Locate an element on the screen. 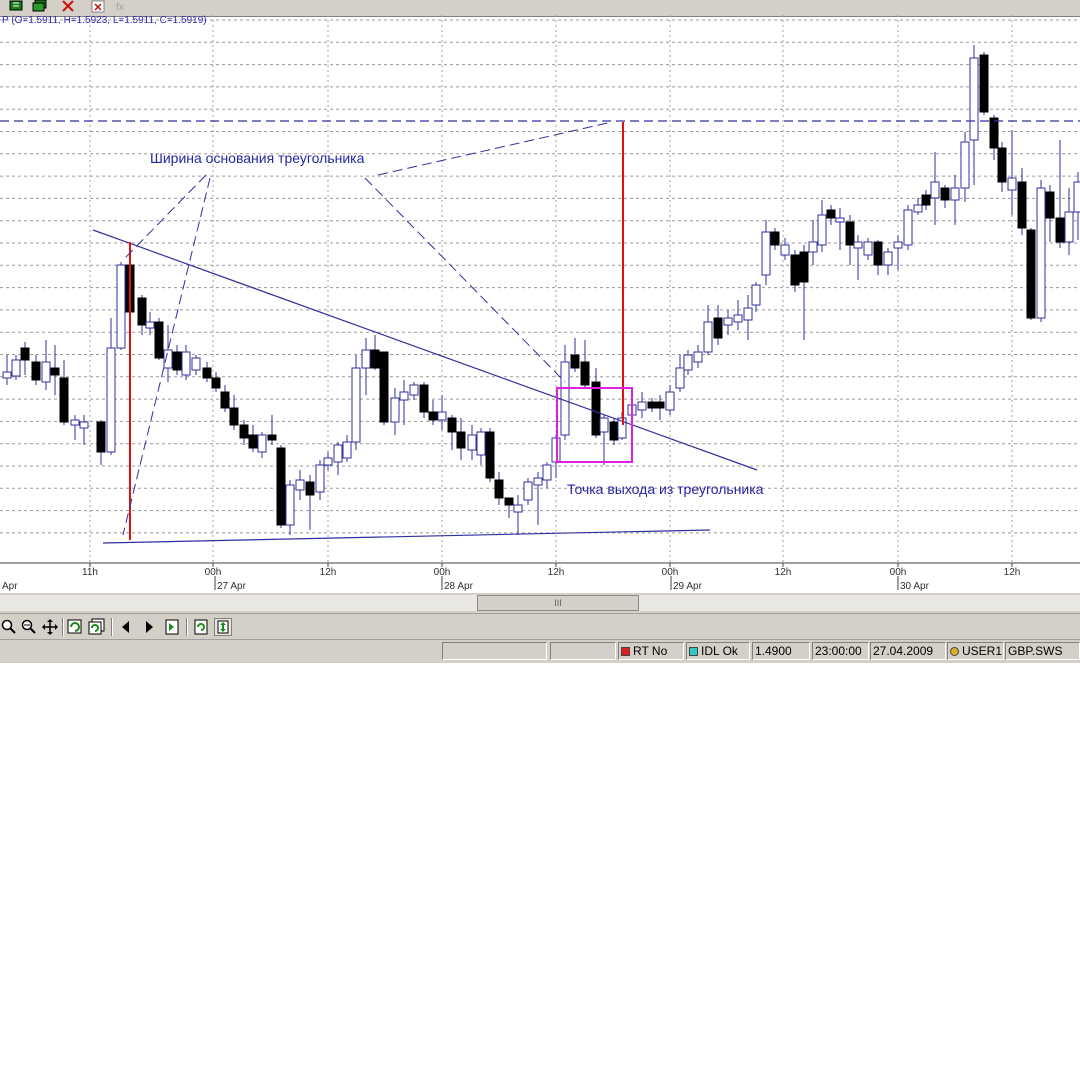 This screenshot has width=1080, height=1080. refresh-all-icon is located at coordinates (97, 627).